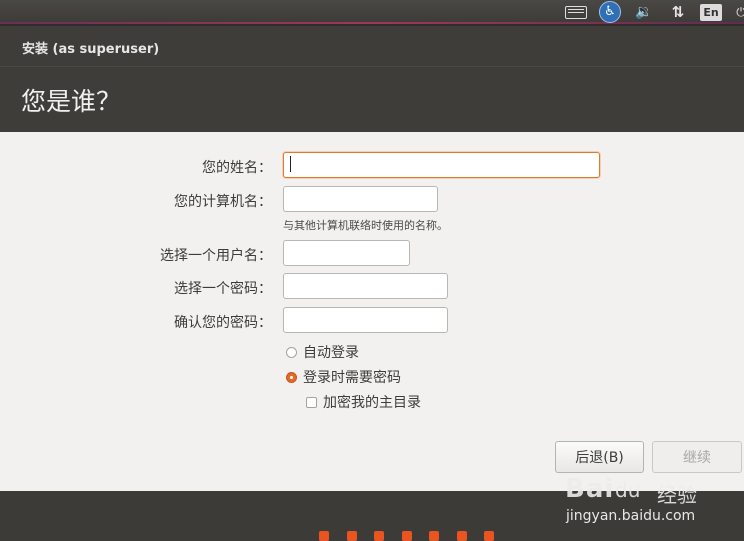 Image resolution: width=744 pixels, height=541 pixels. Describe the element at coordinates (631, 516) in the screenshot. I see `watermark-url: jingyan.baidu.com` at that location.